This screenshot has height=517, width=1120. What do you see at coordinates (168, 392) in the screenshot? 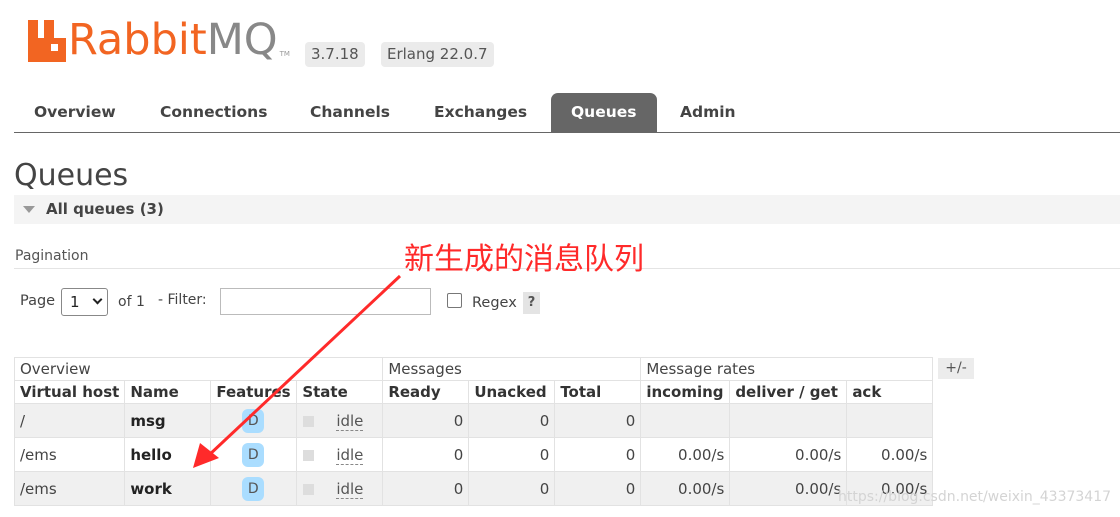
I see `column-header-name: Name` at bounding box center [168, 392].